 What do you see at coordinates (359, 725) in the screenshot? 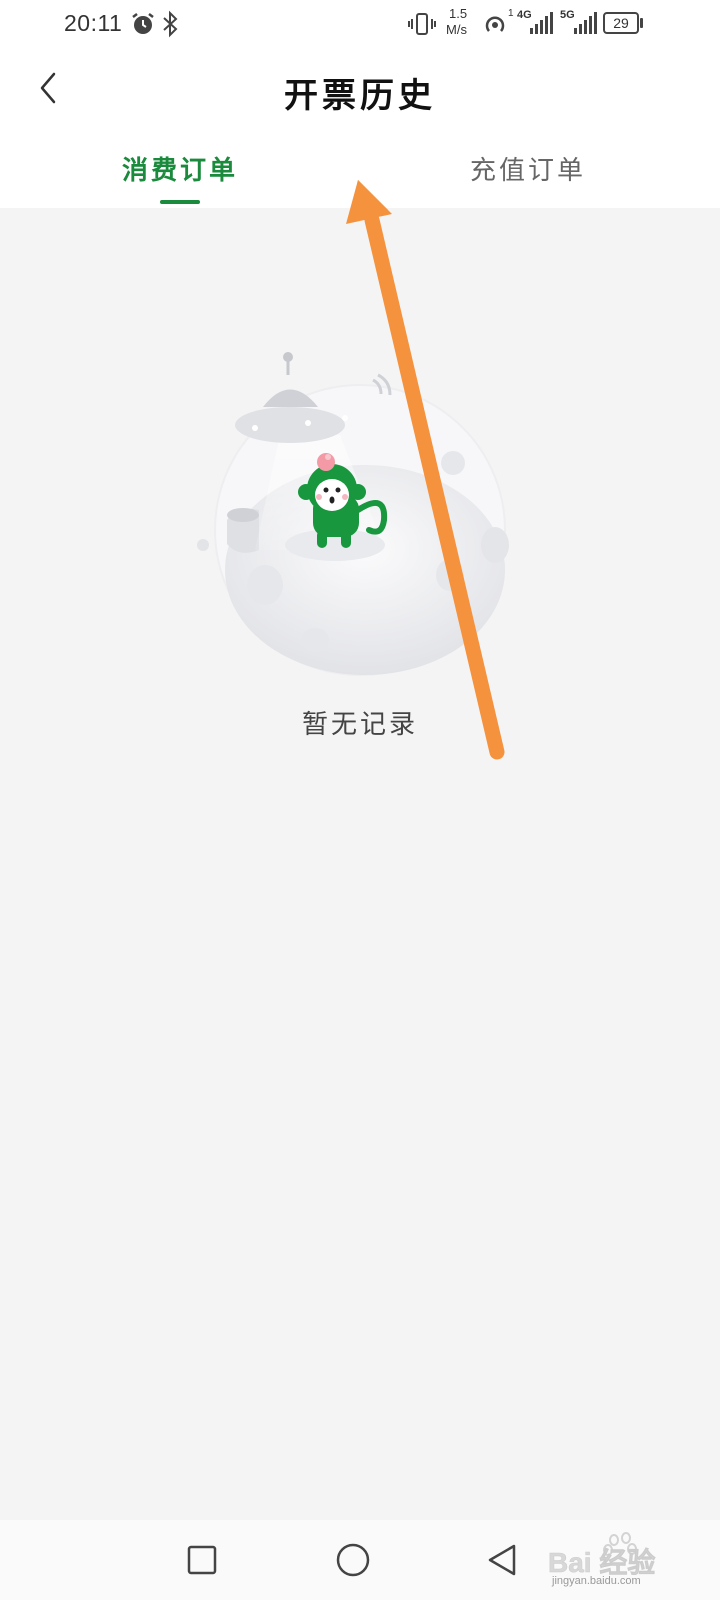
I see `empty-state-message: 暂无记录` at bounding box center [359, 725].